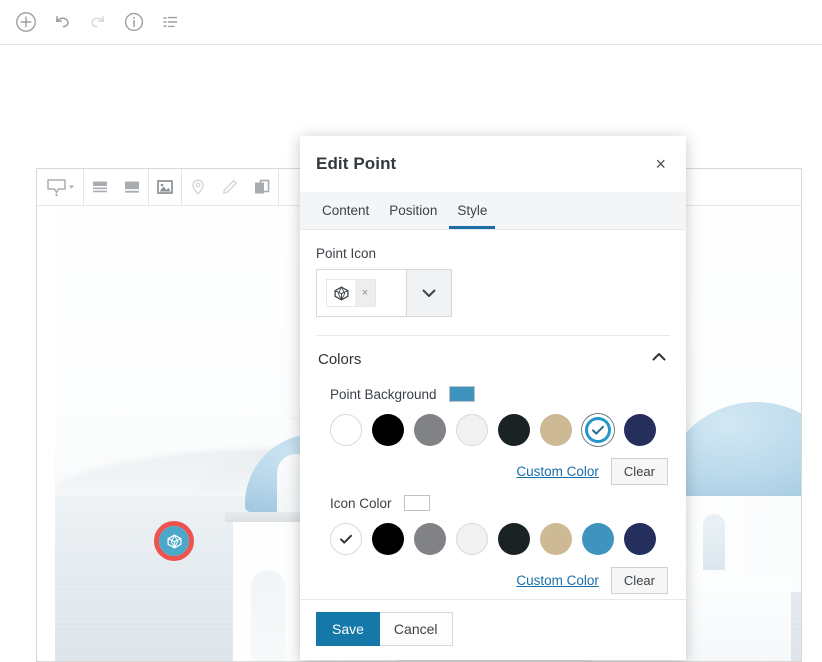 This screenshot has height=662, width=822. Describe the element at coordinates (230, 187) in the screenshot. I see `pencil-icon` at that location.